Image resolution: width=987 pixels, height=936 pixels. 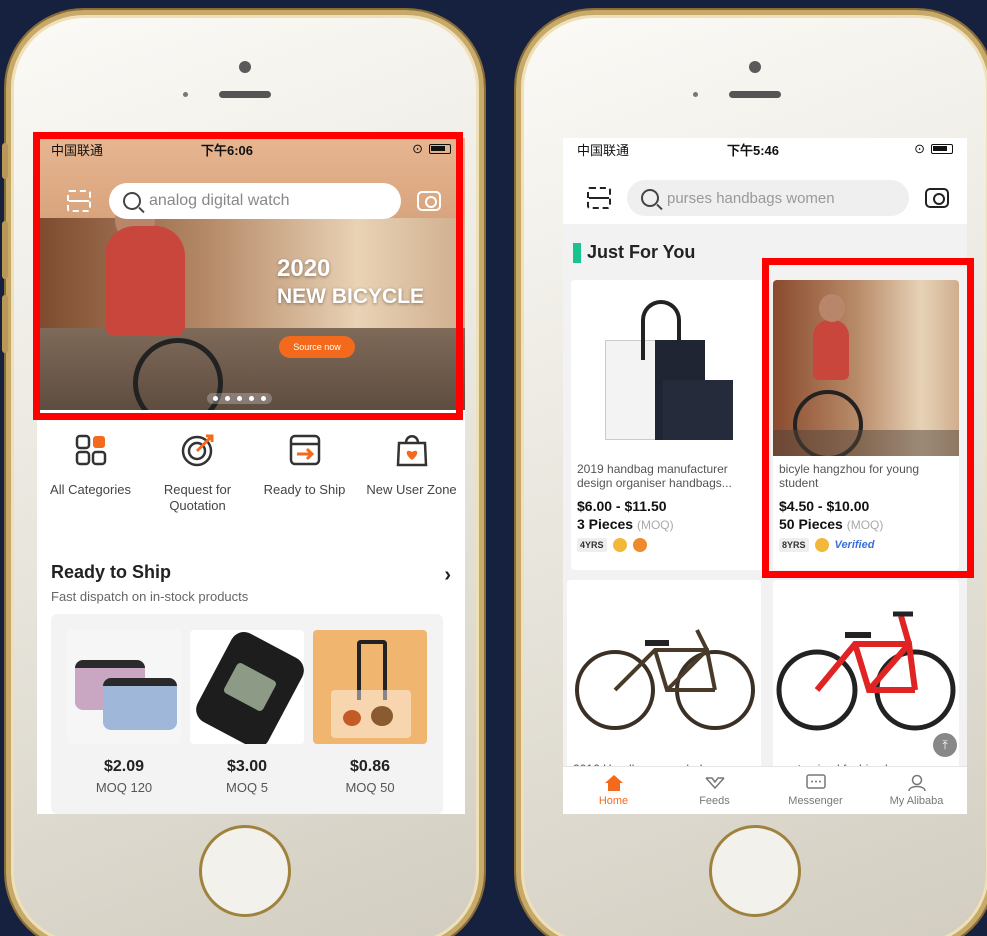 I want to click on bottom-tab-bar: Home Feeds Messenger My Alibaba, so click(x=765, y=790).